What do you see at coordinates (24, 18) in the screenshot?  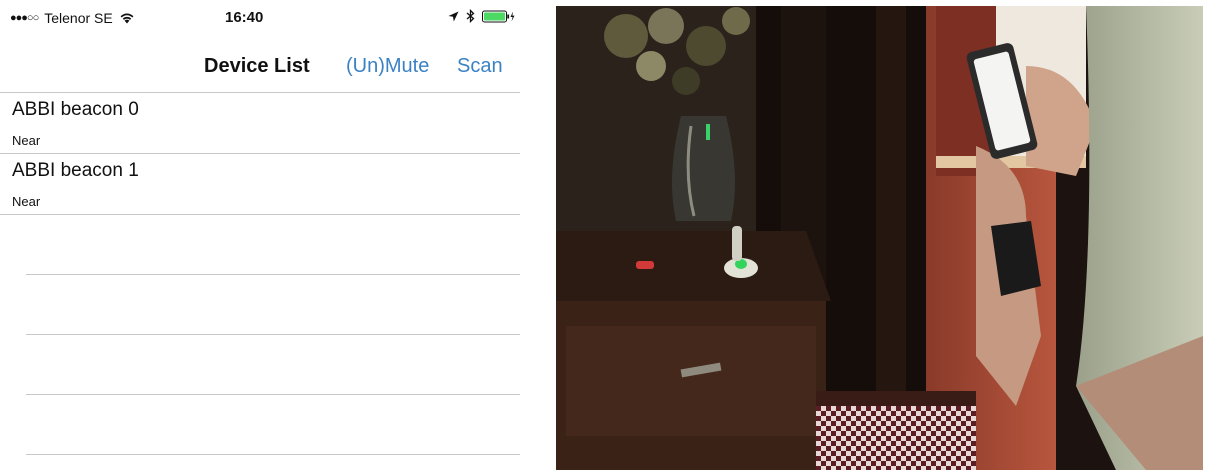 I see `signal-strength-icon: ●●●○○` at bounding box center [24, 18].